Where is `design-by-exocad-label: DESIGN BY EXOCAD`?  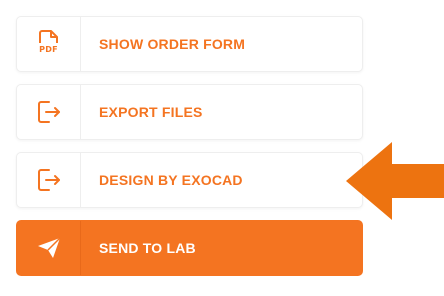 design-by-exocad-label: DESIGN BY EXOCAD is located at coordinates (171, 180).